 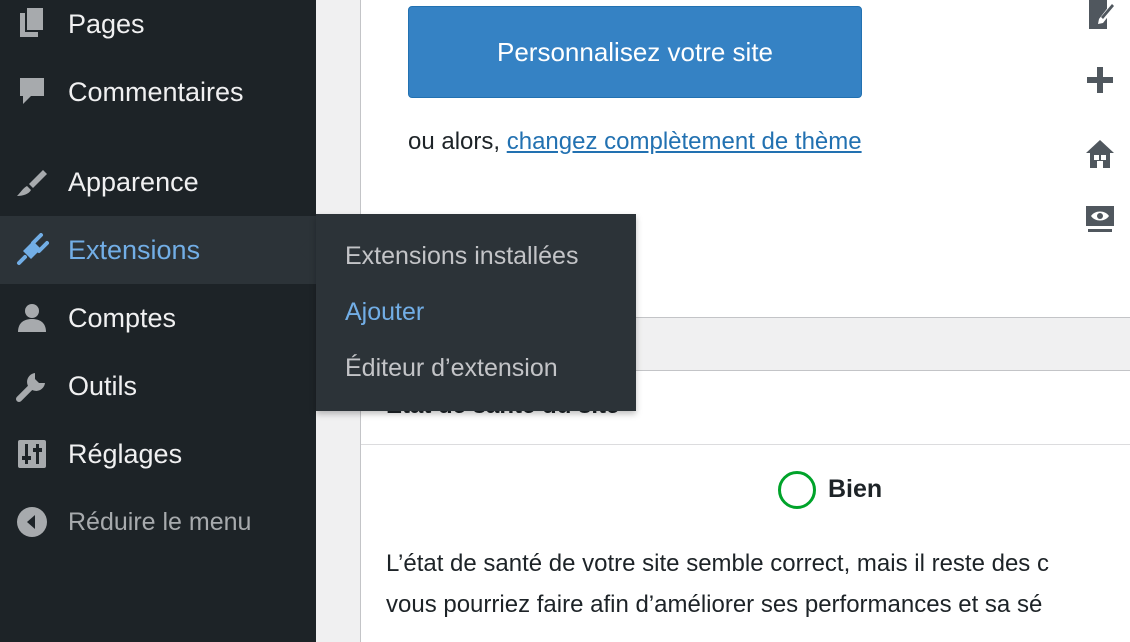 What do you see at coordinates (635, 52) in the screenshot?
I see `customize-site-button: Personnalisez votre site` at bounding box center [635, 52].